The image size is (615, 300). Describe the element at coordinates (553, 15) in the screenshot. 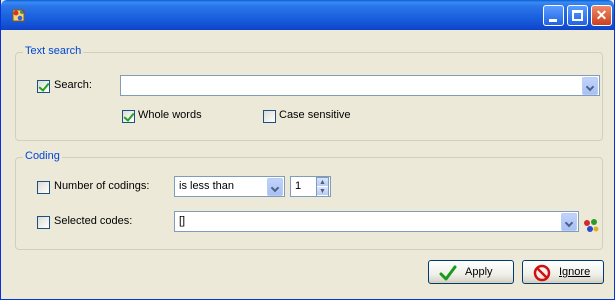

I see `minimize-button` at that location.